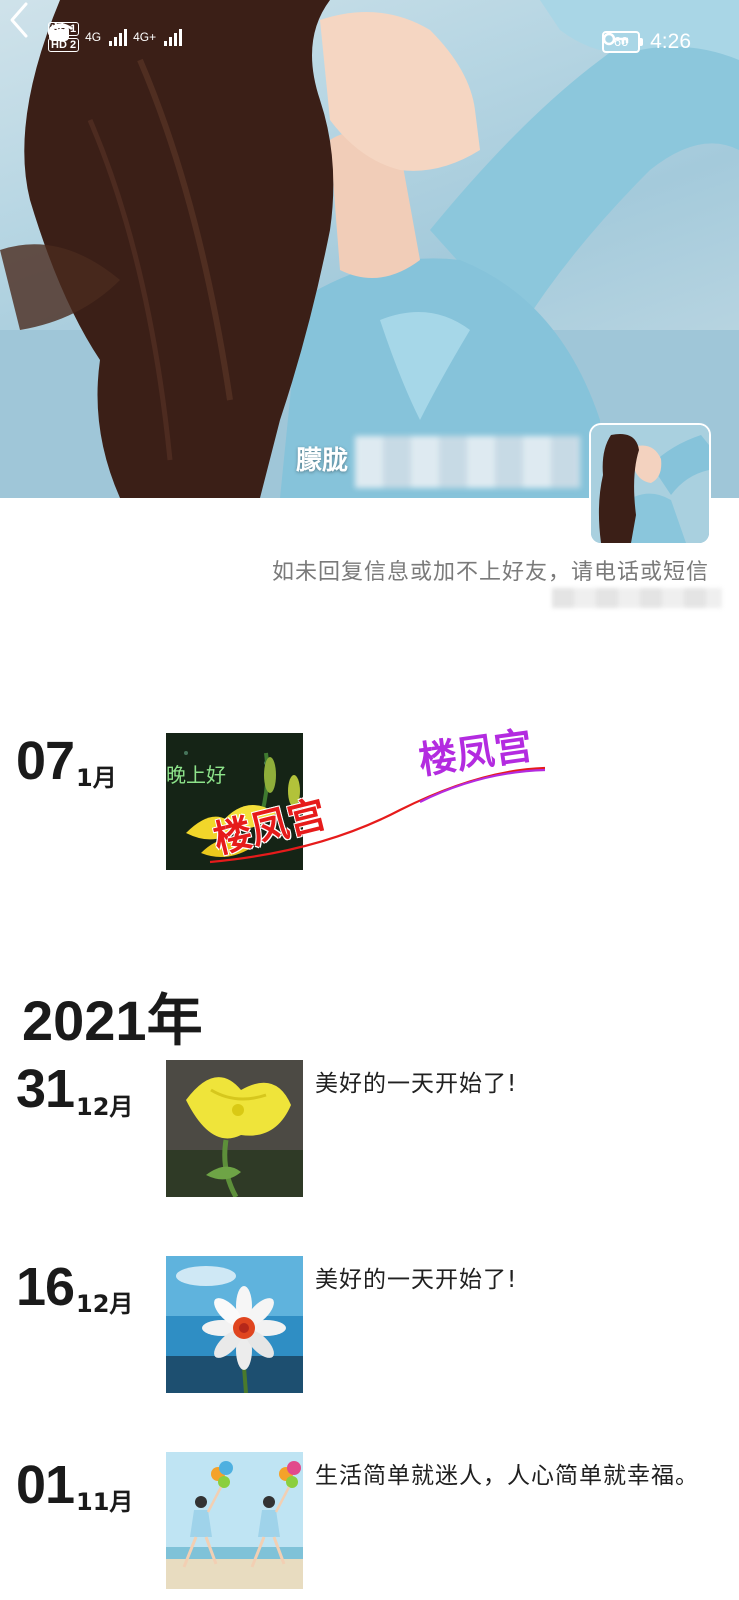  What do you see at coordinates (637, 598) in the screenshot?
I see `signature-blurred-area` at bounding box center [637, 598].